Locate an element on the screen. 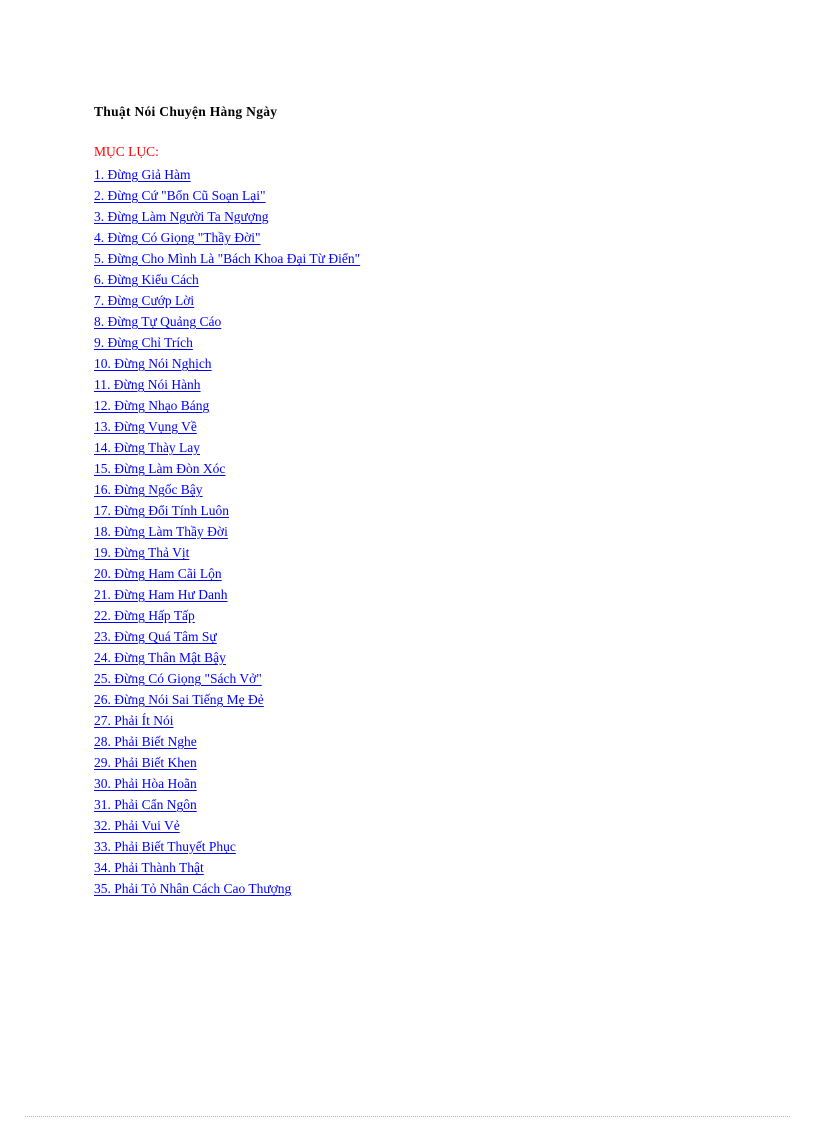 The height and width of the screenshot is (1123, 816). list-item: 7. Đừng Cướp Lời is located at coordinates (414, 300).